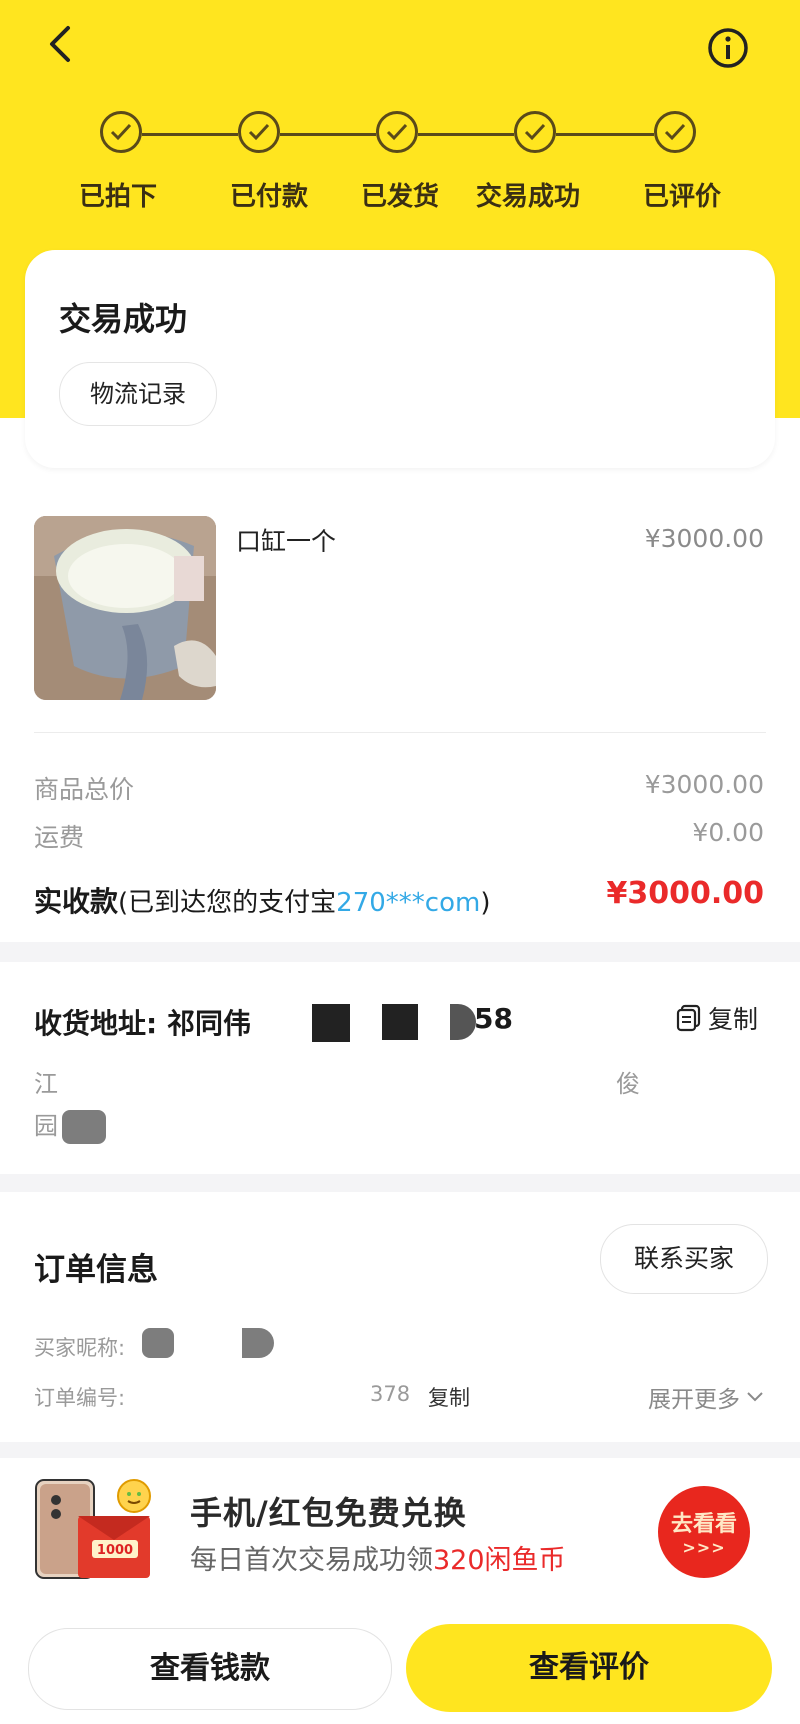 The width and height of the screenshot is (800, 1724). Describe the element at coordinates (117, 197) in the screenshot. I see `step-label-placed: 已拍下` at that location.